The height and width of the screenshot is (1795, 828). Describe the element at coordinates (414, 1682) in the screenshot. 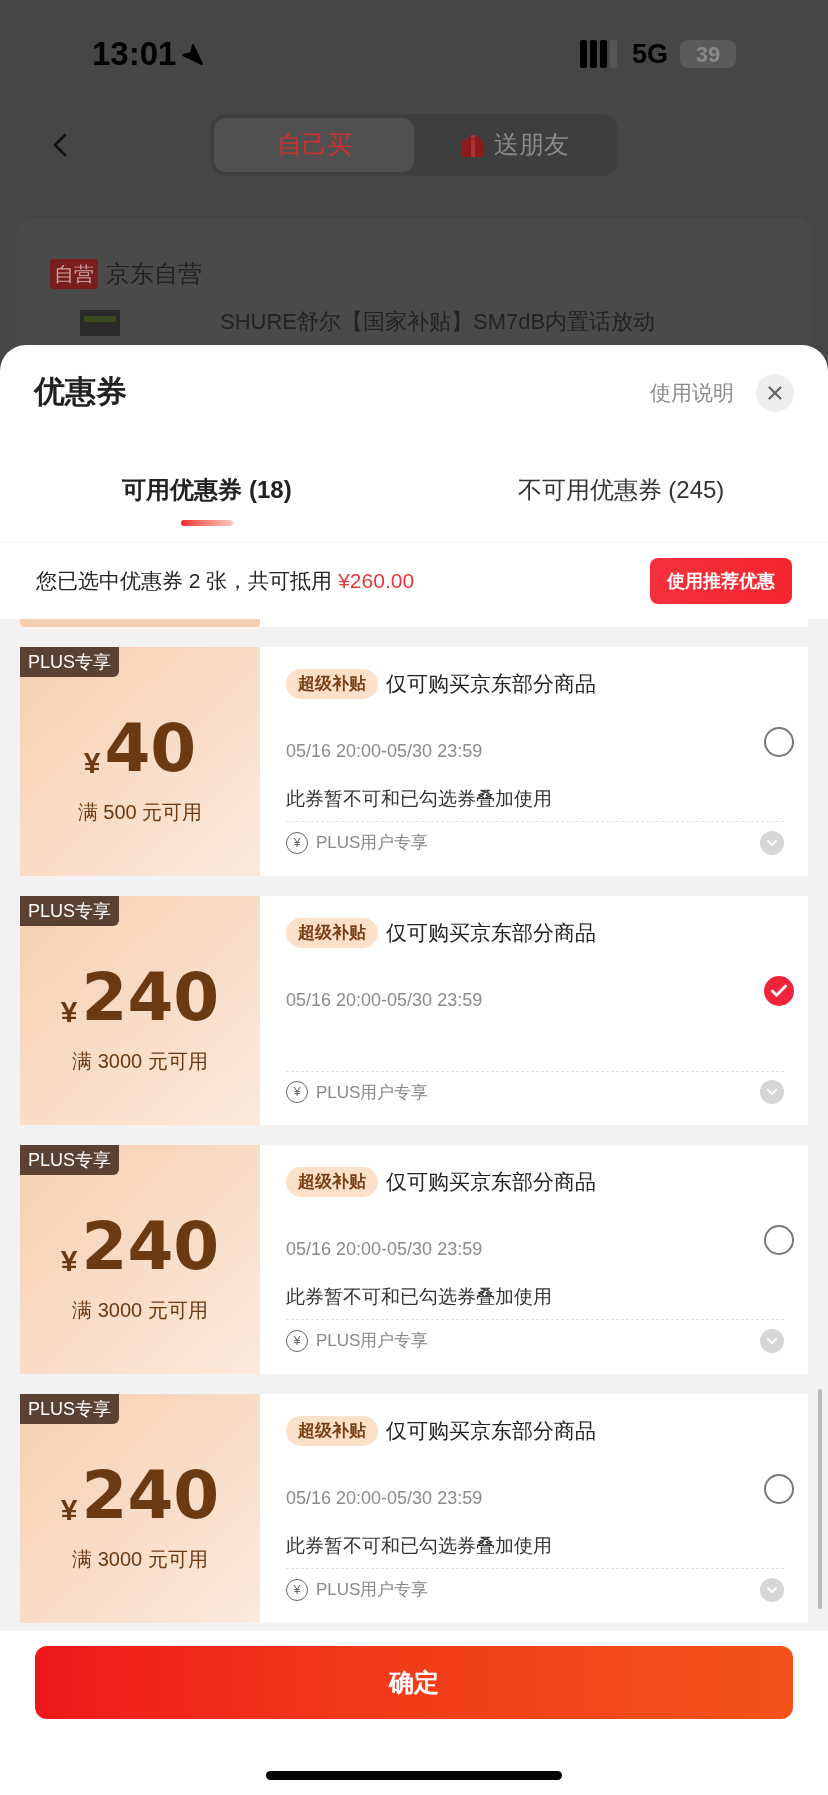

I see `confirm-button: 确定` at that location.